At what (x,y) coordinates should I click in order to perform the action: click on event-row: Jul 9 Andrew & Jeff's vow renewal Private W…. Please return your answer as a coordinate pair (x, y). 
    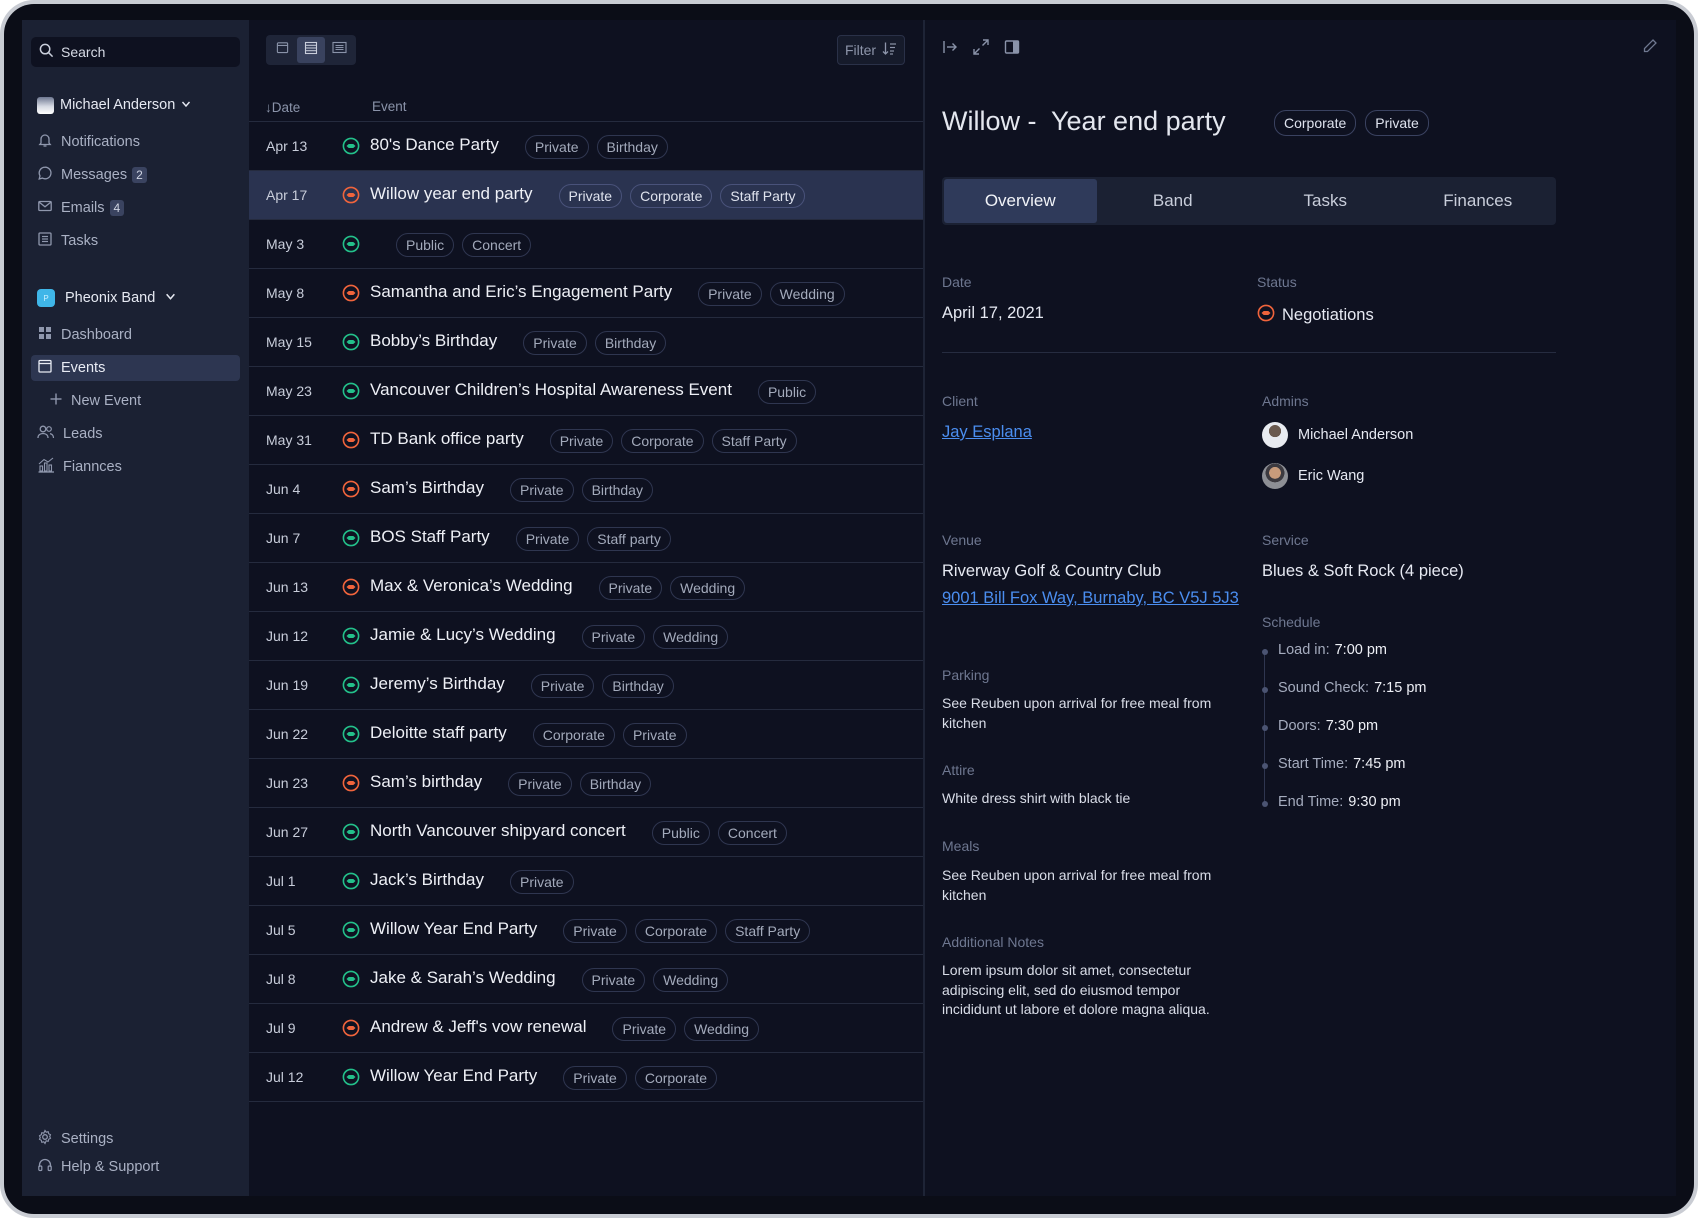
    Looking at the image, I should click on (586, 1028).